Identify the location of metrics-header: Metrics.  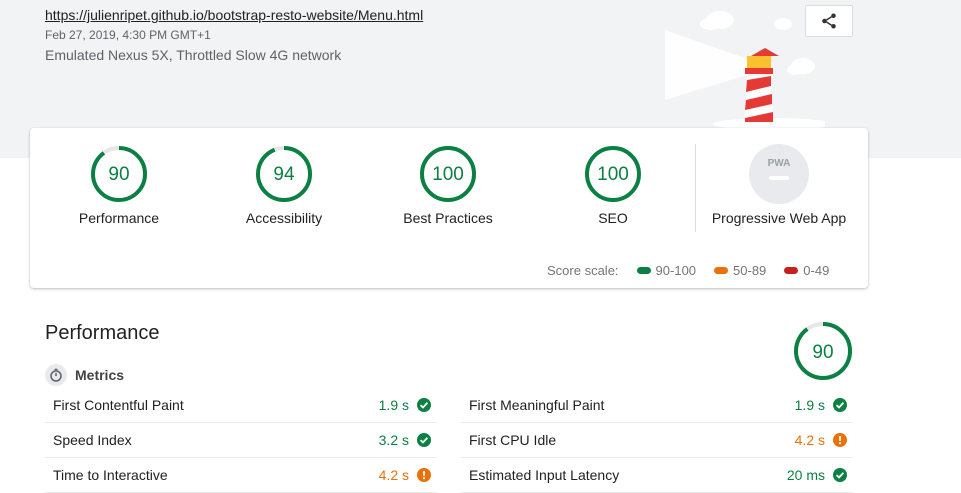
(84, 375).